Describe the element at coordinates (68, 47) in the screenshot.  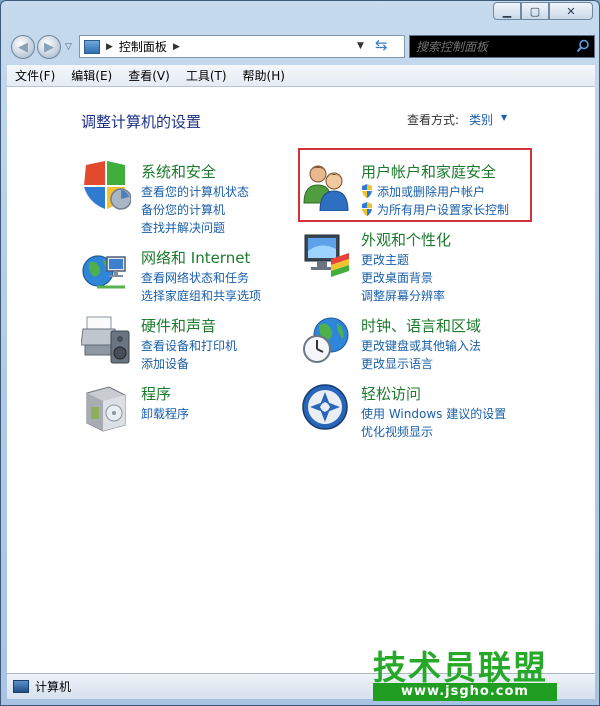
I see `recent-pages-dropdown-icon: ▽` at that location.